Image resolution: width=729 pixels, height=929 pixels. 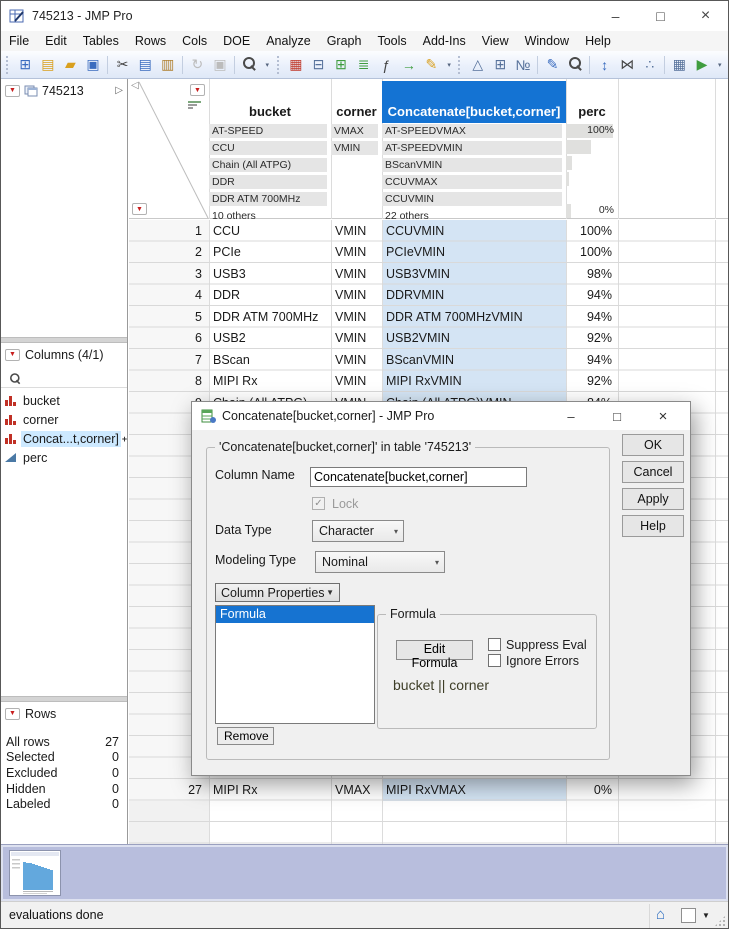 I want to click on preview-icon, so click(x=575, y=65).